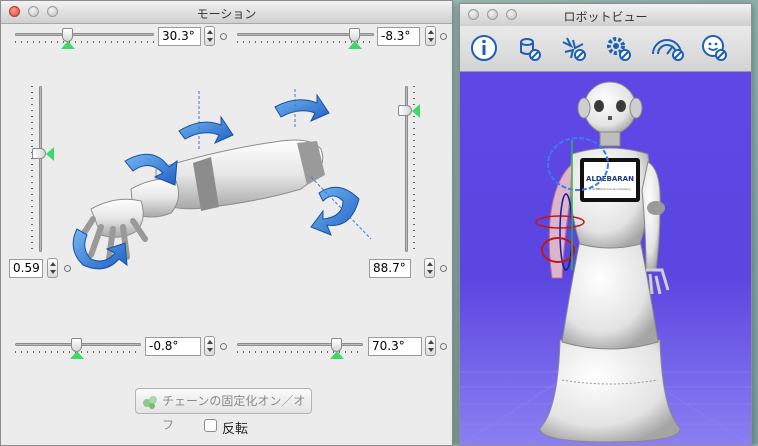 This screenshot has height=446, width=758. I want to click on robot-view-titlebar: ロボットビュー, so click(605, 15).